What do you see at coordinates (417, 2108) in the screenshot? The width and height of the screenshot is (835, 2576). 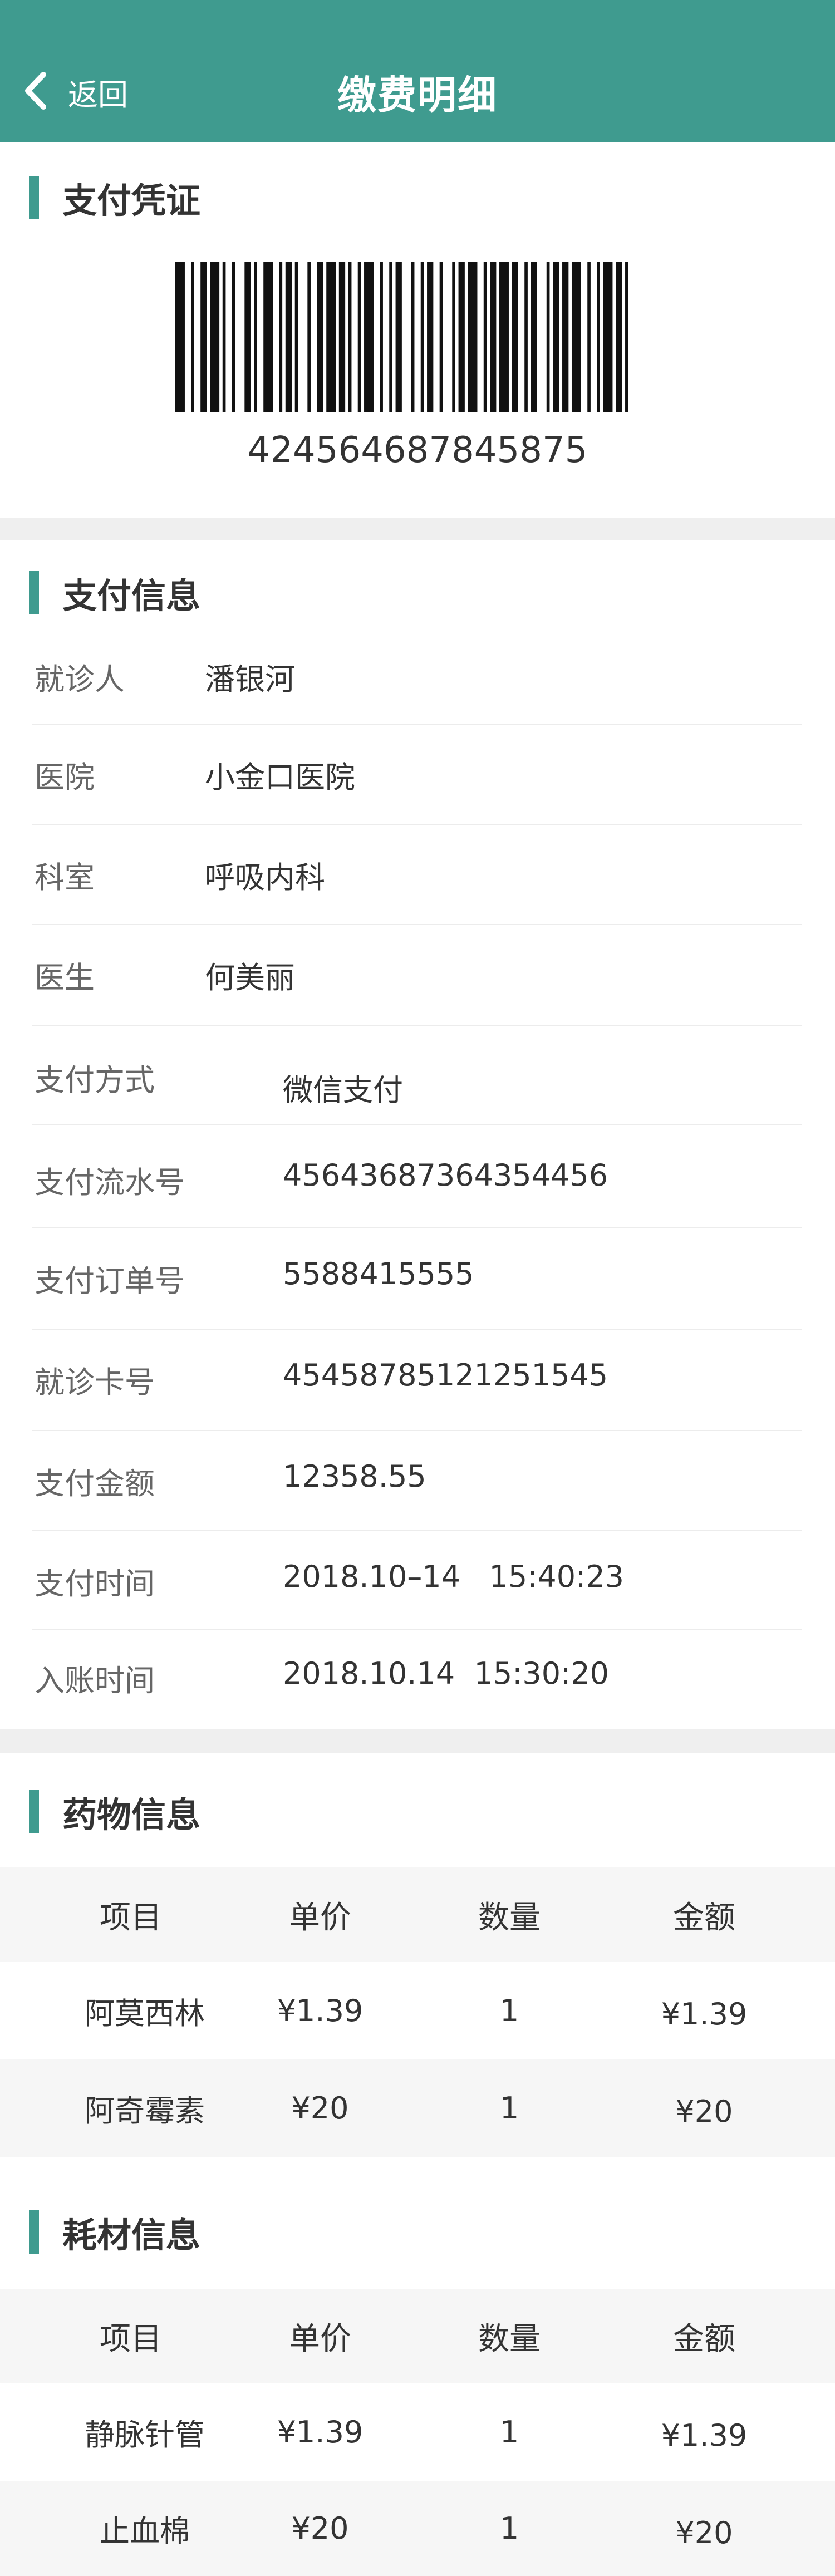 I see `table-row: 阿奇霉素 ¥20 1 ¥20` at bounding box center [417, 2108].